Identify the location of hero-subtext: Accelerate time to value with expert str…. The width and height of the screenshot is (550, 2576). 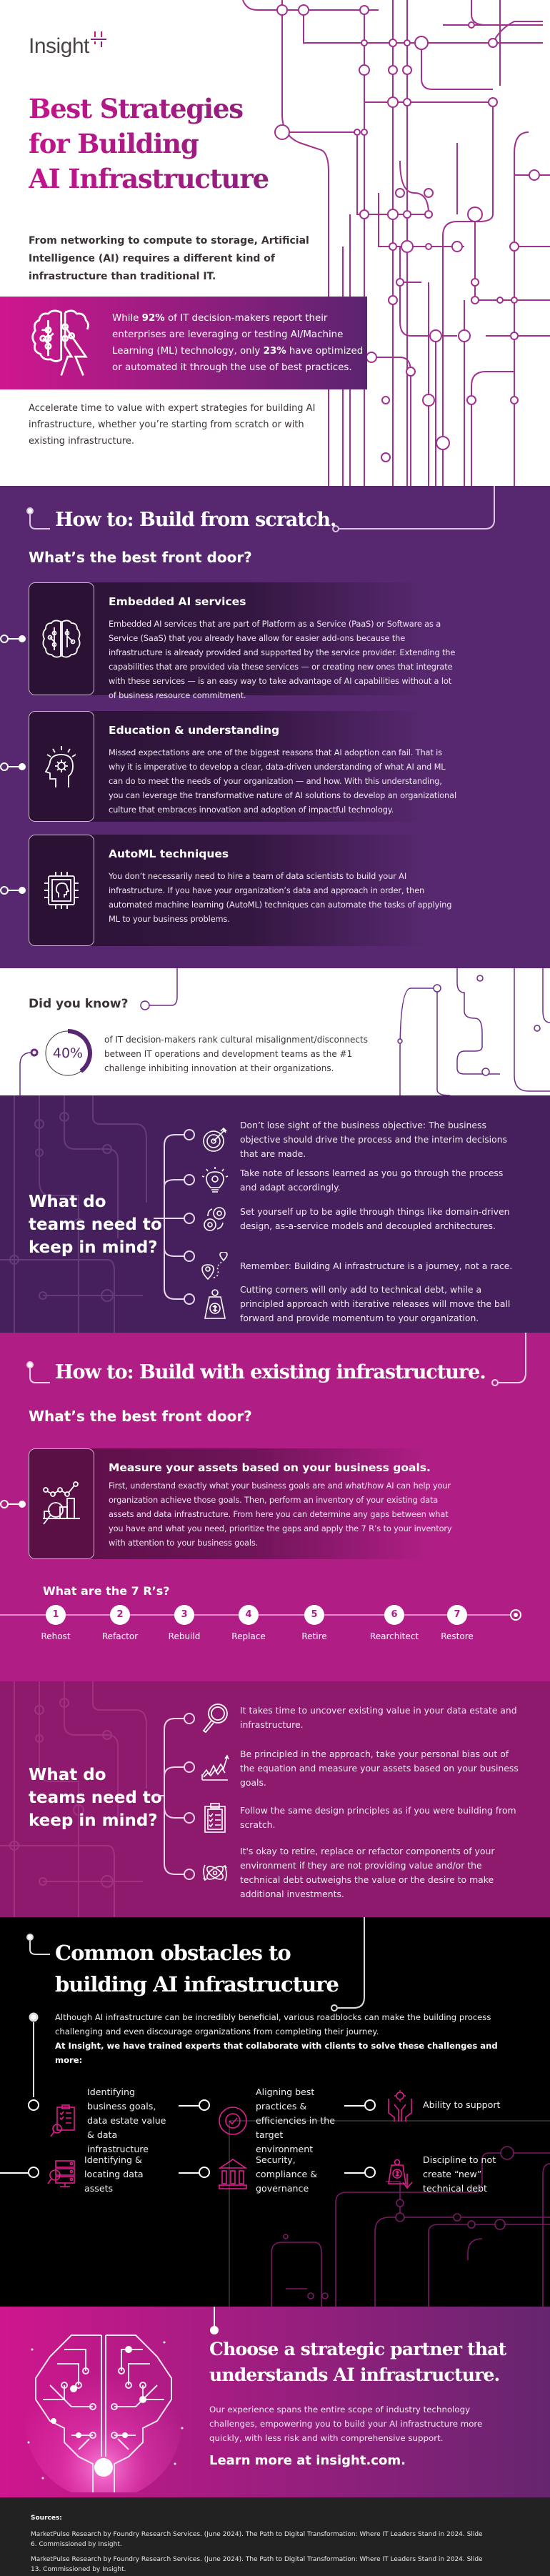
(172, 425).